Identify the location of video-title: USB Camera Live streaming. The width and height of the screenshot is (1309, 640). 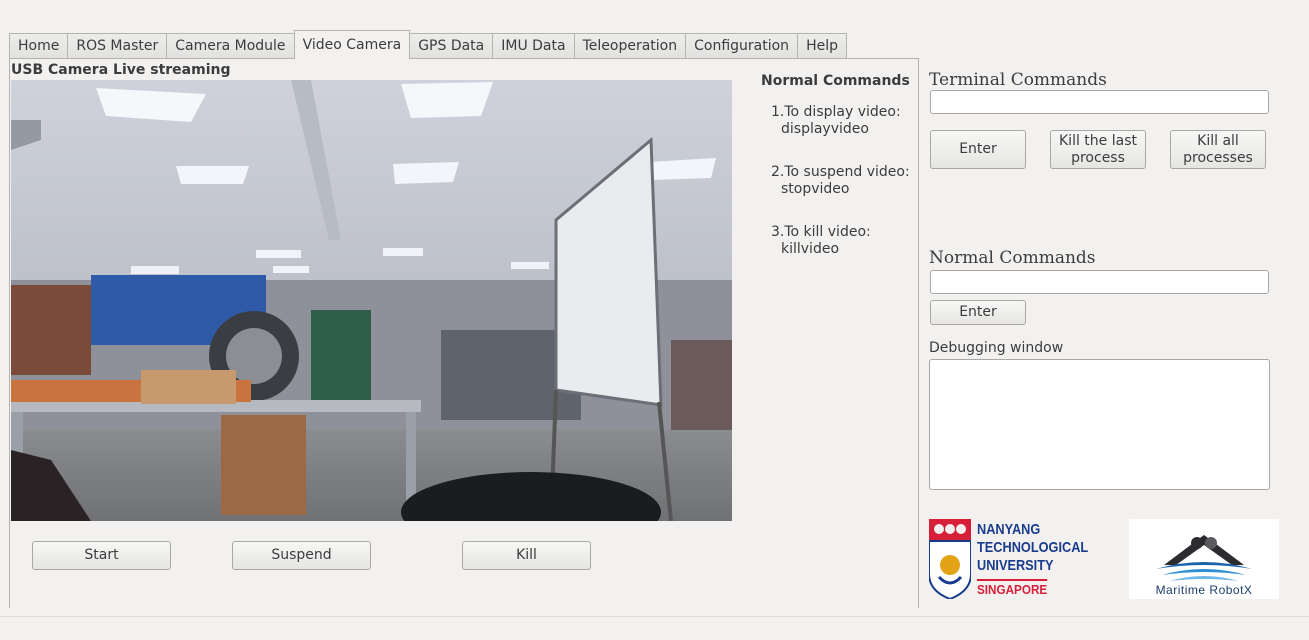
(121, 70).